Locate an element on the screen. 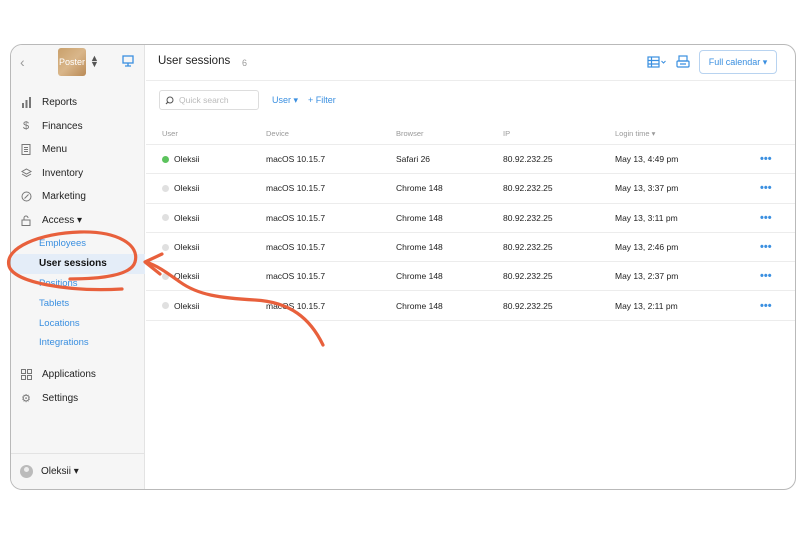 This screenshot has width=800, height=533. table-view-icon is located at coordinates (657, 62).